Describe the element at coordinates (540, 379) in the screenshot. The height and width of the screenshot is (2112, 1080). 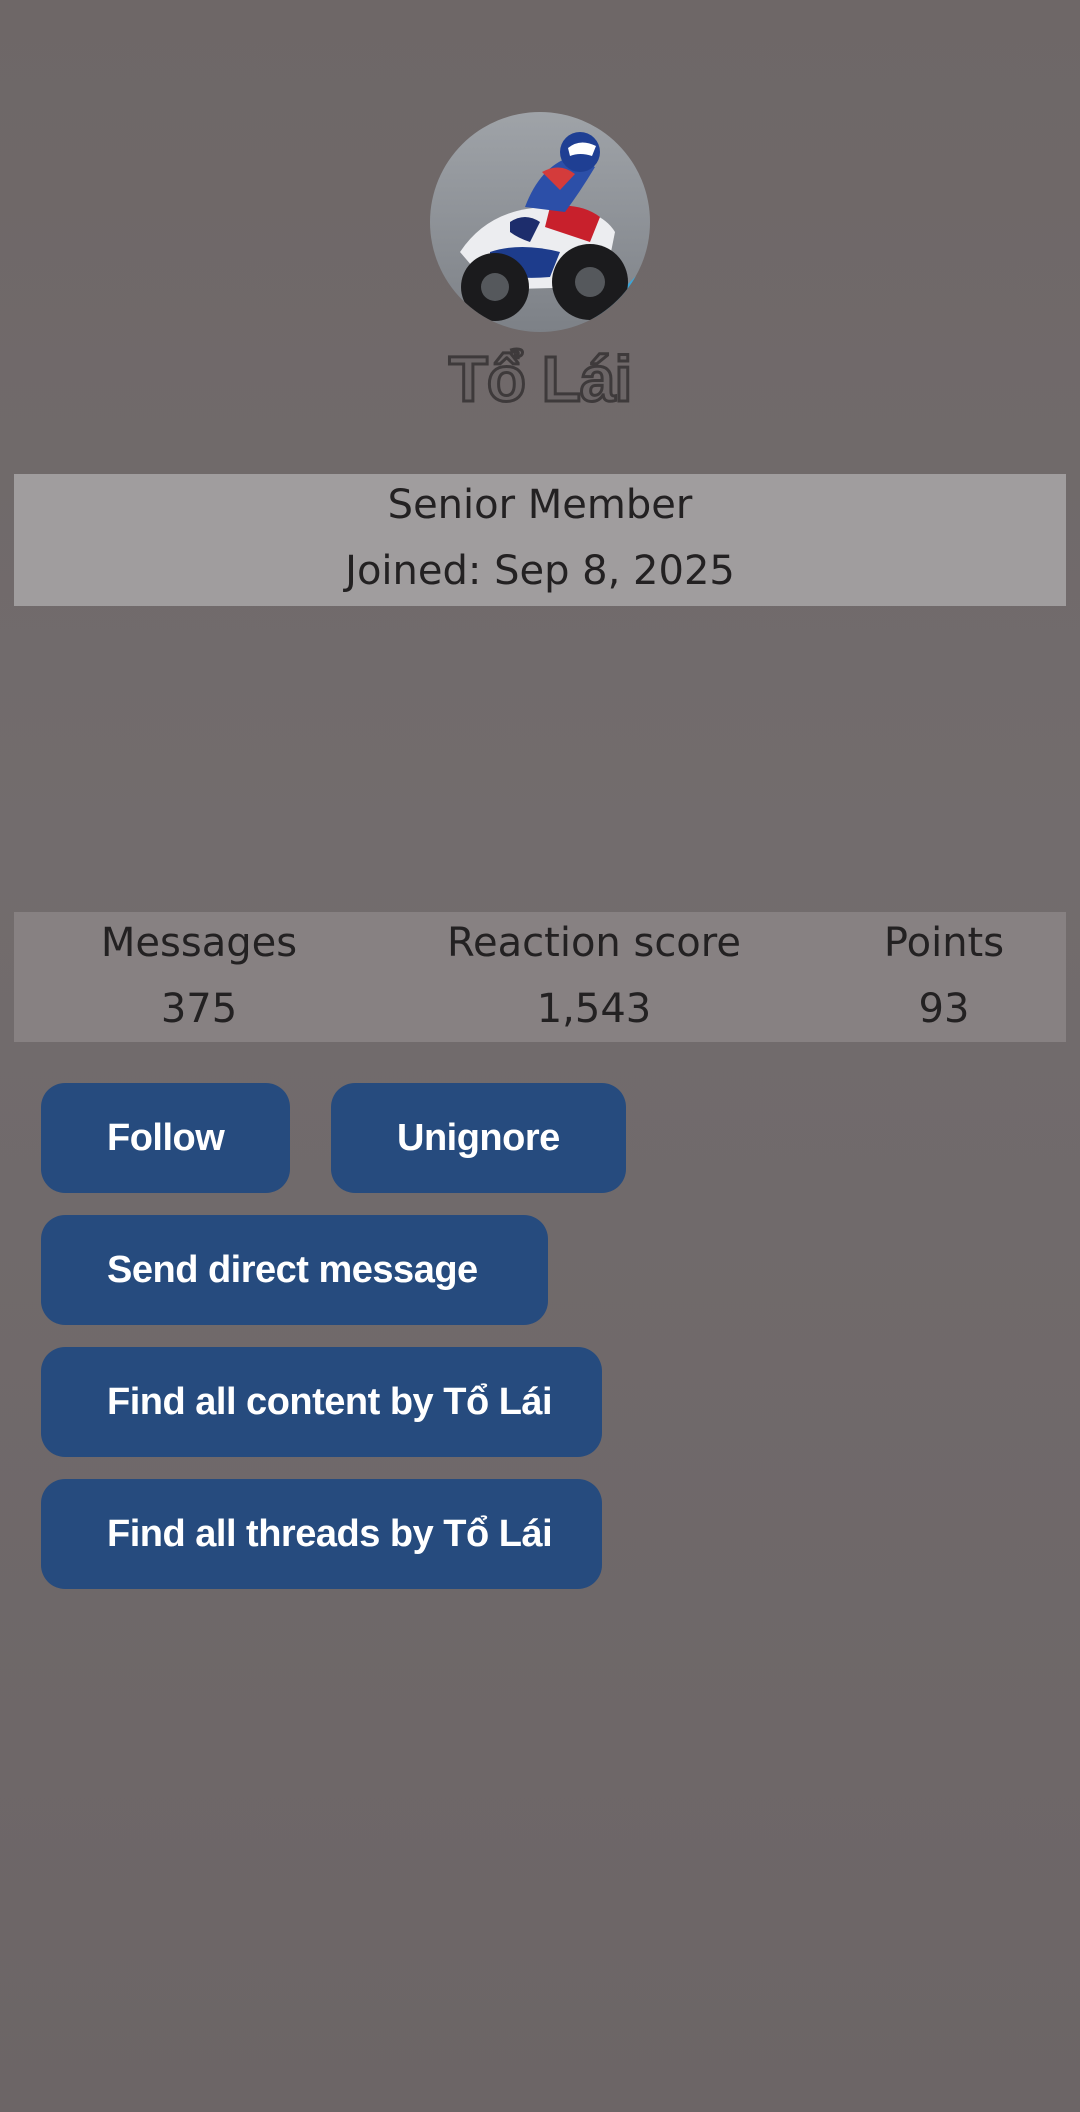
I see `profile-username: Tổ Lái` at that location.